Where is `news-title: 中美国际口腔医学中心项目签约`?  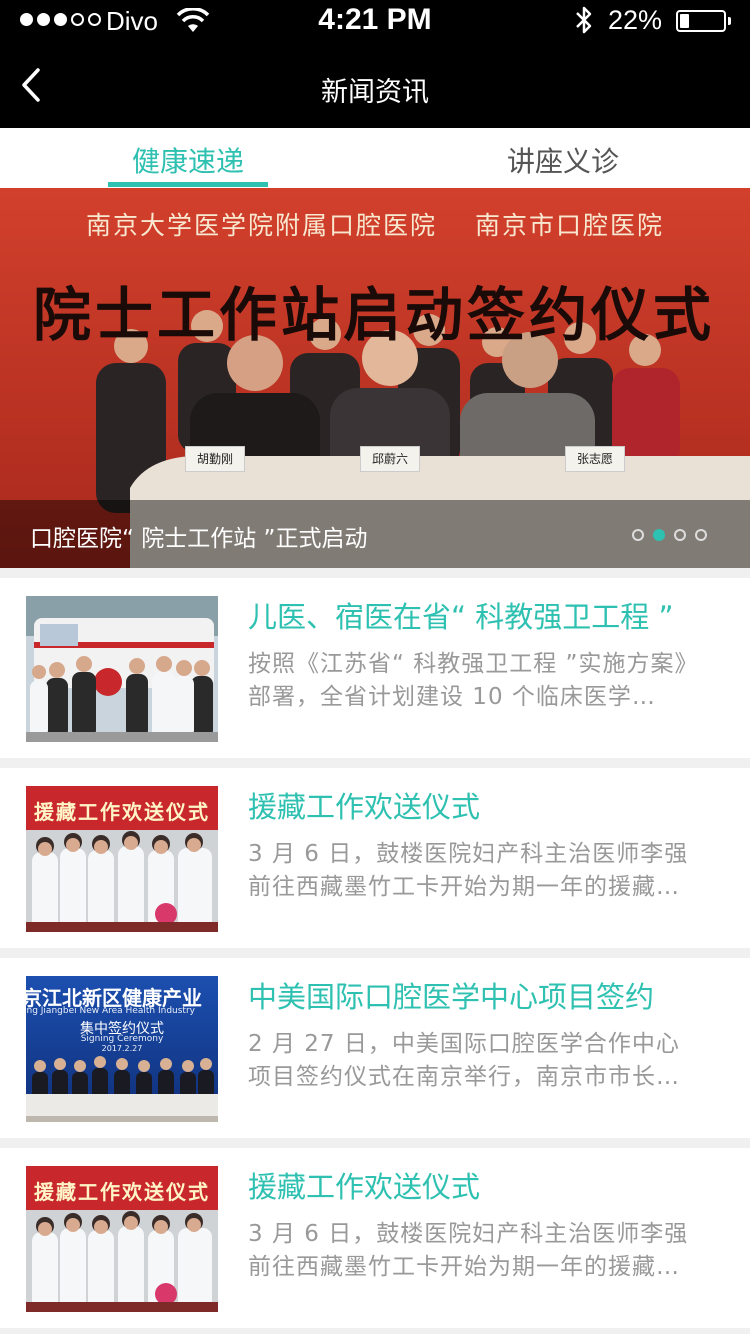
news-title: 中美国际口腔医学中心项目签约 is located at coordinates (451, 997).